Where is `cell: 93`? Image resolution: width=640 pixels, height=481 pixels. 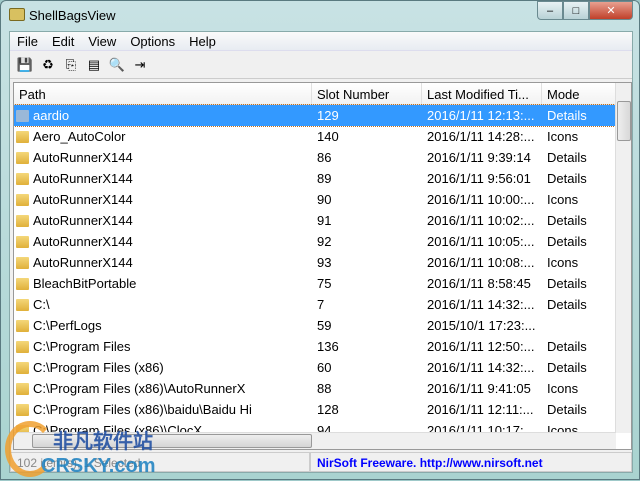 cell: 93 is located at coordinates (324, 262).